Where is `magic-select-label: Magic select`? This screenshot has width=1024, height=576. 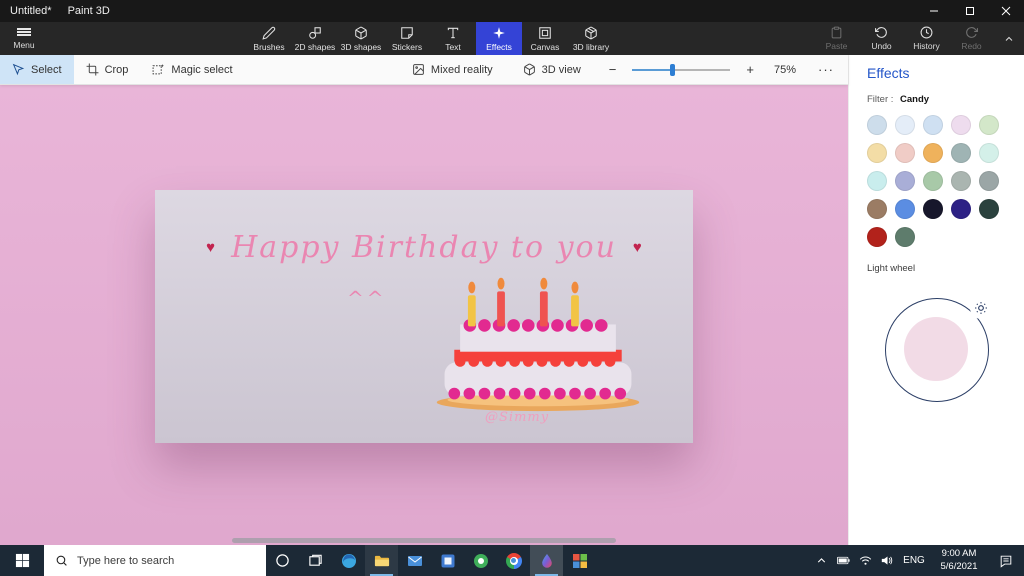
magic-select-label: Magic select is located at coordinates (202, 69).